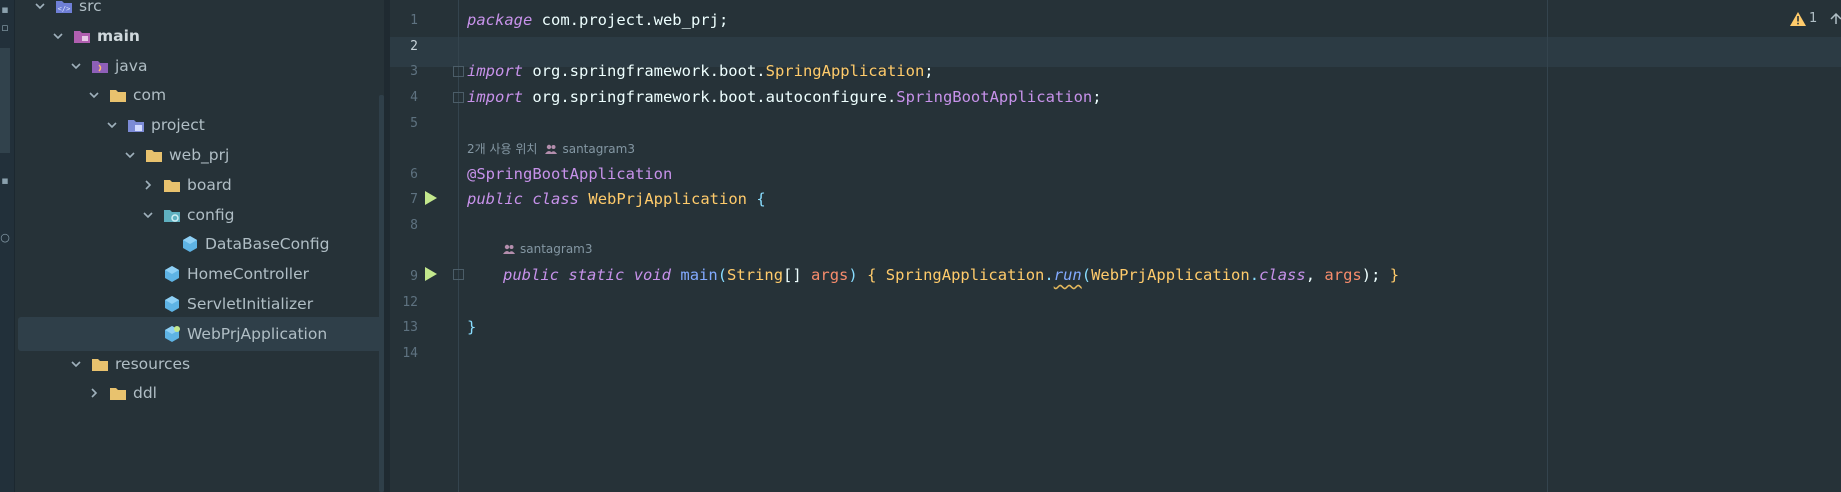 This screenshot has width=1841, height=492. Describe the element at coordinates (414, 123) in the screenshot. I see `line-number: 5` at that location.